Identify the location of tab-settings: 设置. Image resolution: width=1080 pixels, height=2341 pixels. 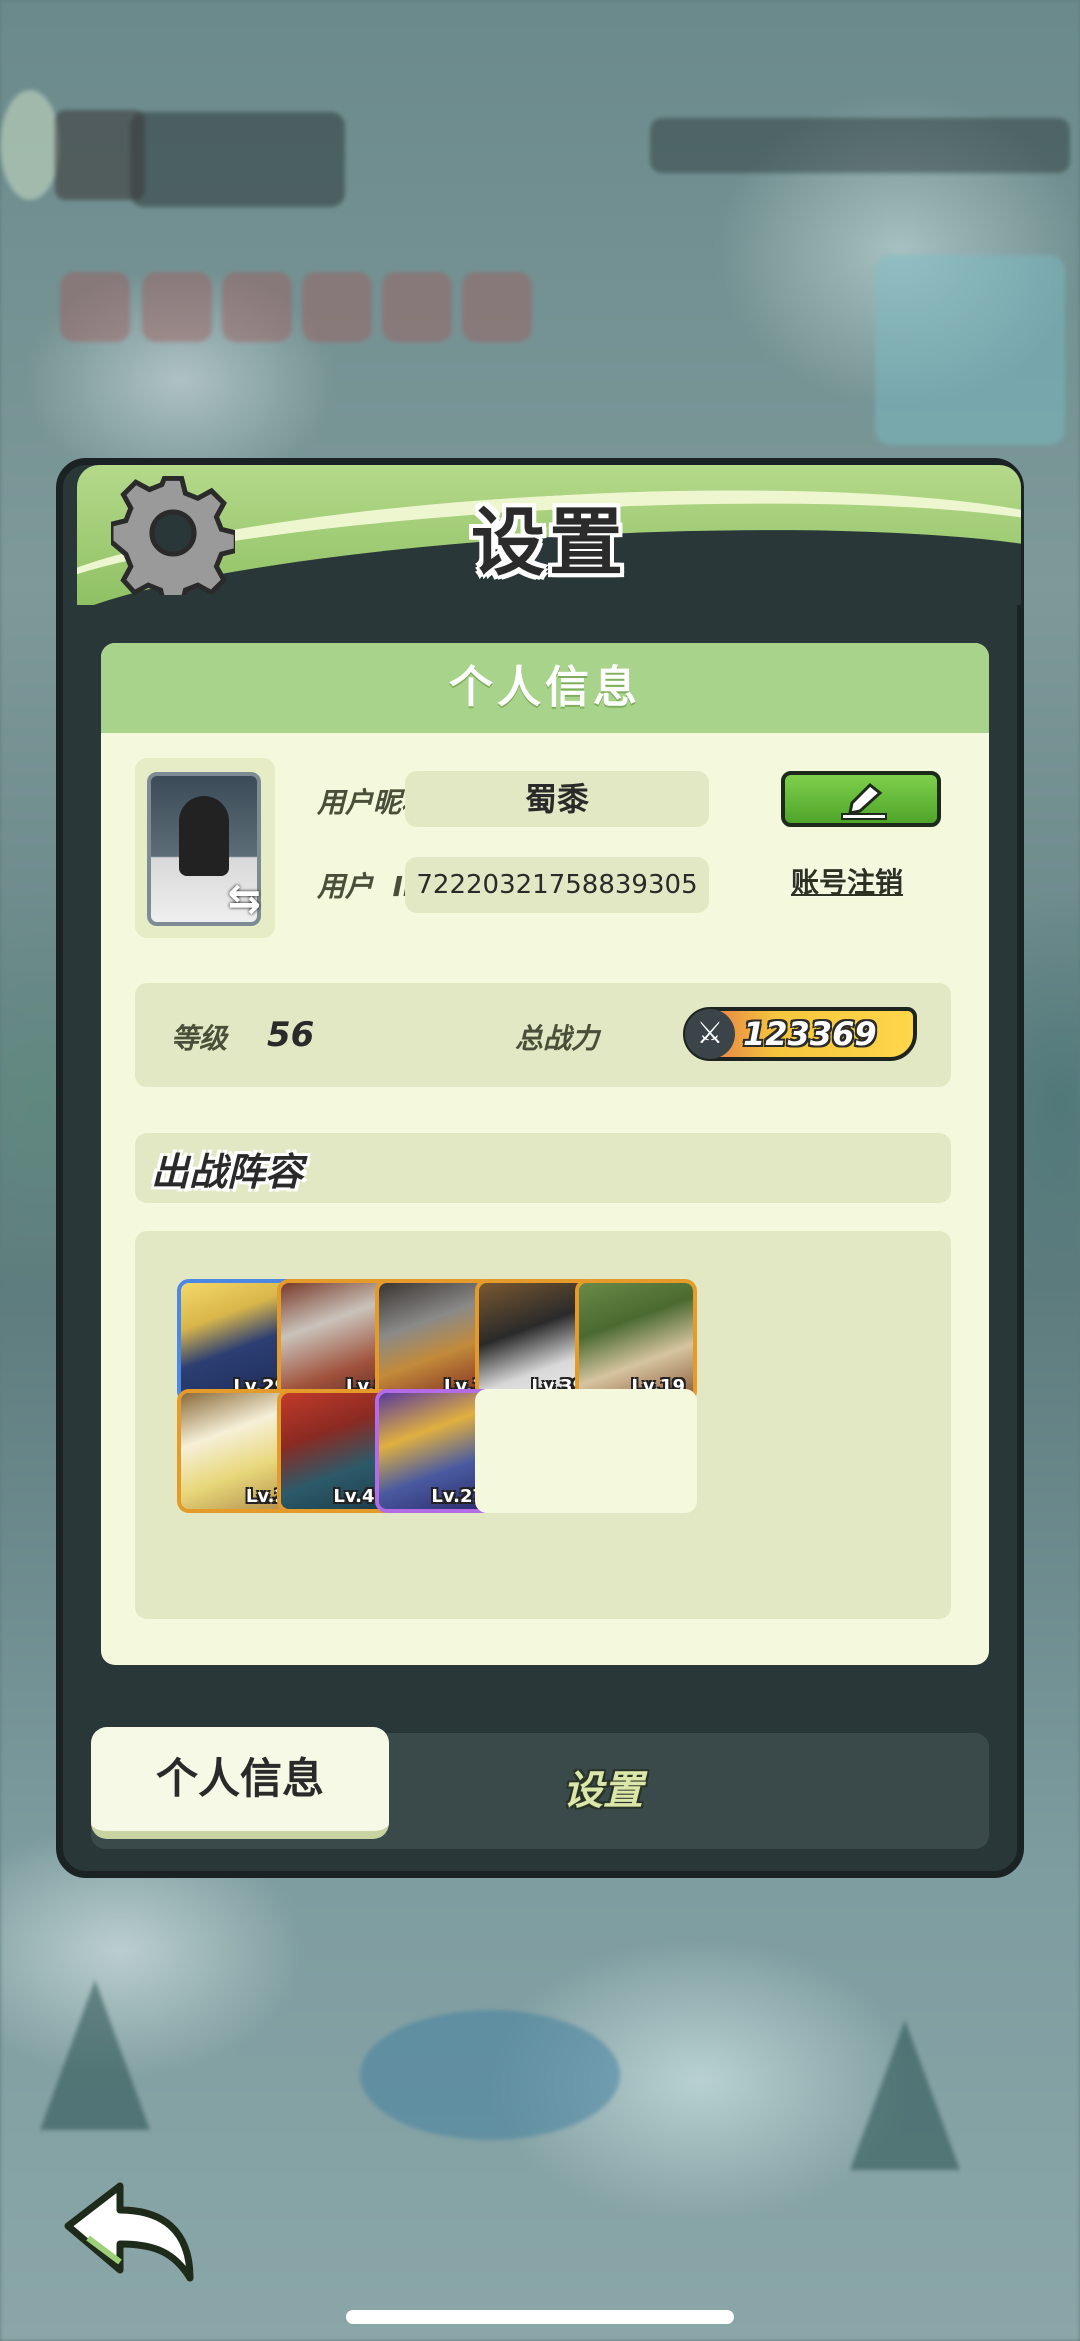
(603, 1791).